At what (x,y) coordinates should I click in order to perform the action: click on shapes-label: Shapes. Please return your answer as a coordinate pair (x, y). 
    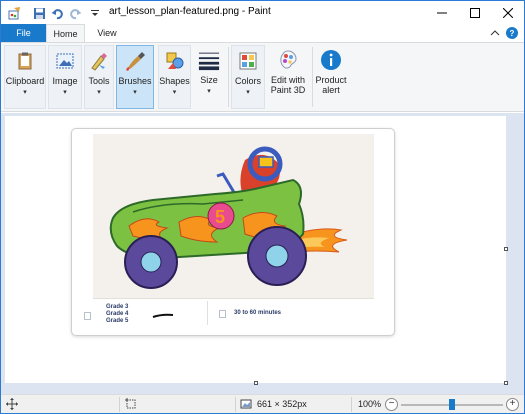
    Looking at the image, I should click on (174, 81).